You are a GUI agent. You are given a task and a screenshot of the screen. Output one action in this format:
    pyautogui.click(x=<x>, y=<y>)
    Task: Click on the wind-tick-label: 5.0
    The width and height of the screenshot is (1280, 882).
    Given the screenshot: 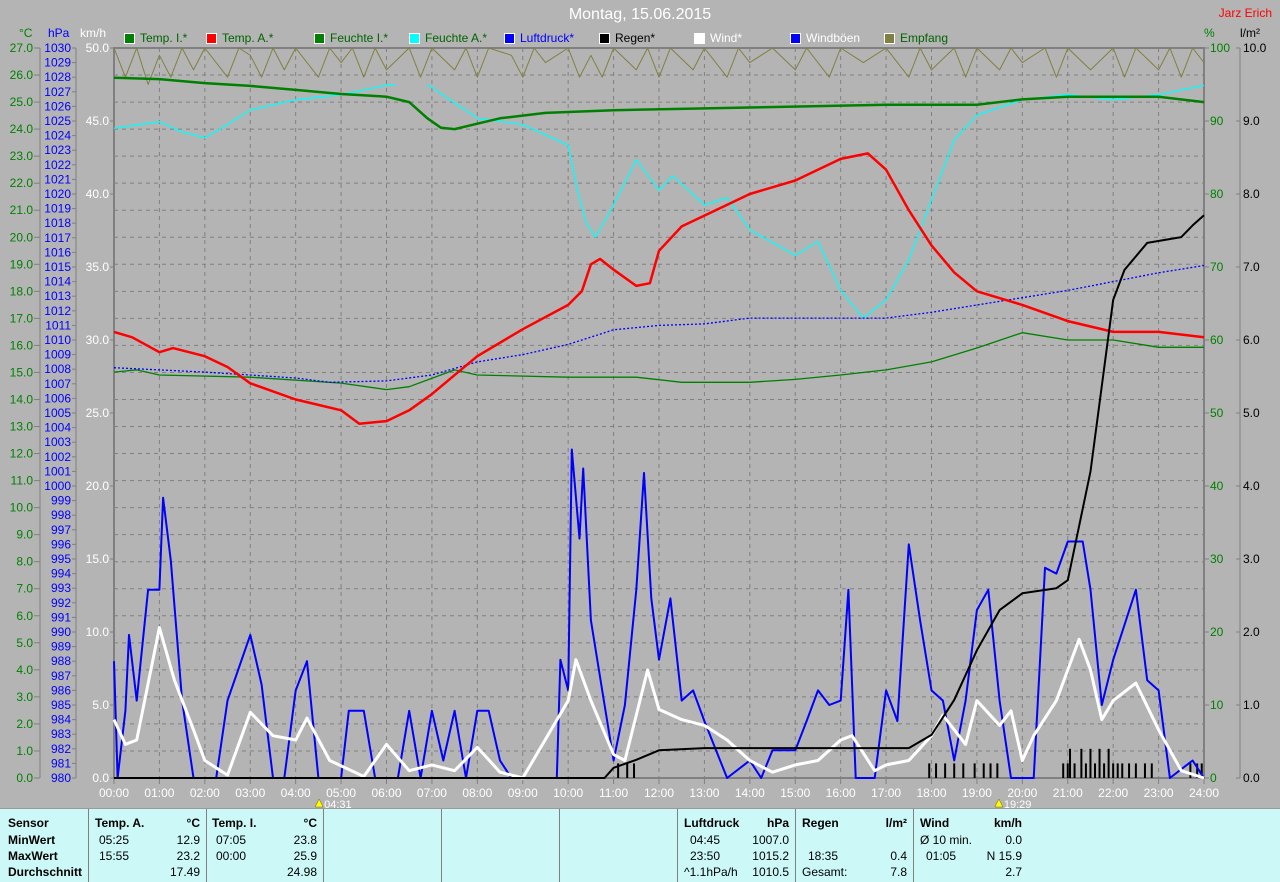 What is the action you would take?
    pyautogui.click(x=100, y=705)
    